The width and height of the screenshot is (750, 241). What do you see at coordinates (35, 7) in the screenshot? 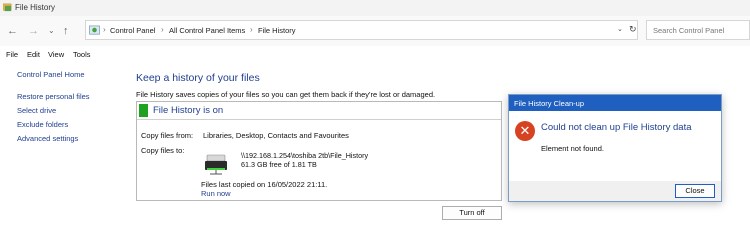
I see `window-title: File History` at bounding box center [35, 7].